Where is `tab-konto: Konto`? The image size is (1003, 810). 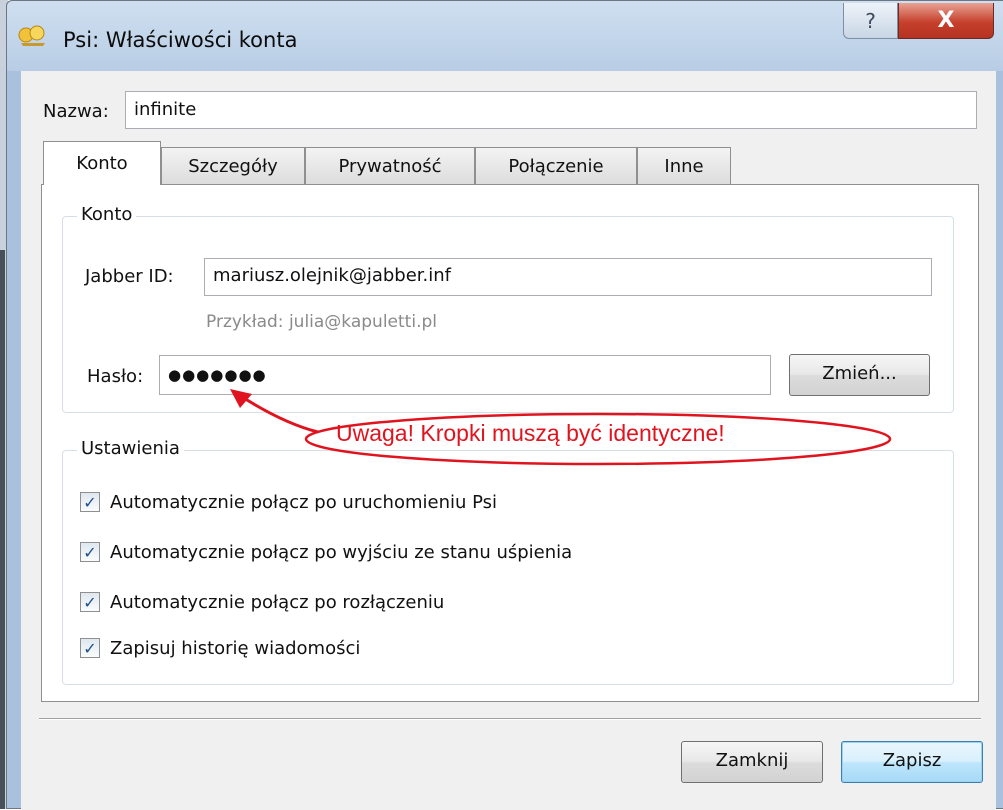
tab-konto: Konto is located at coordinates (102, 163).